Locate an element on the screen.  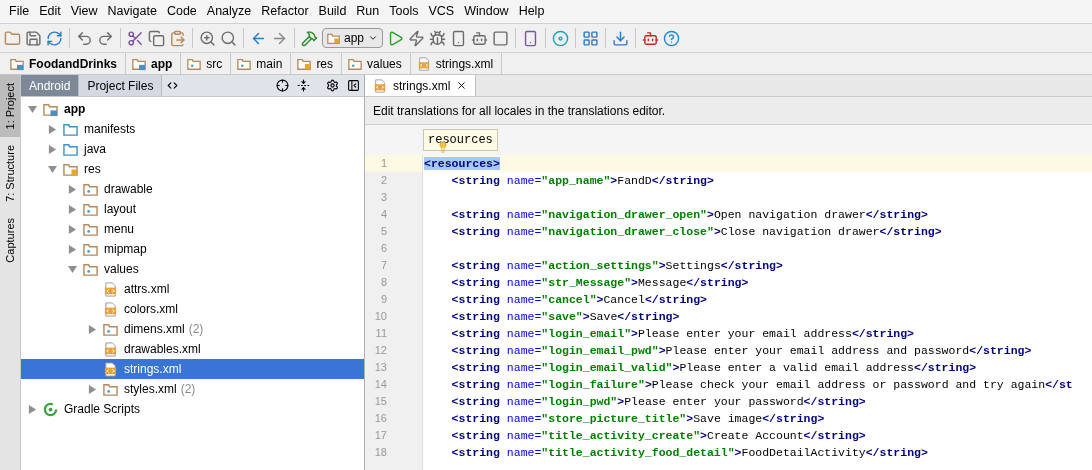
save-icon is located at coordinates (33, 38).